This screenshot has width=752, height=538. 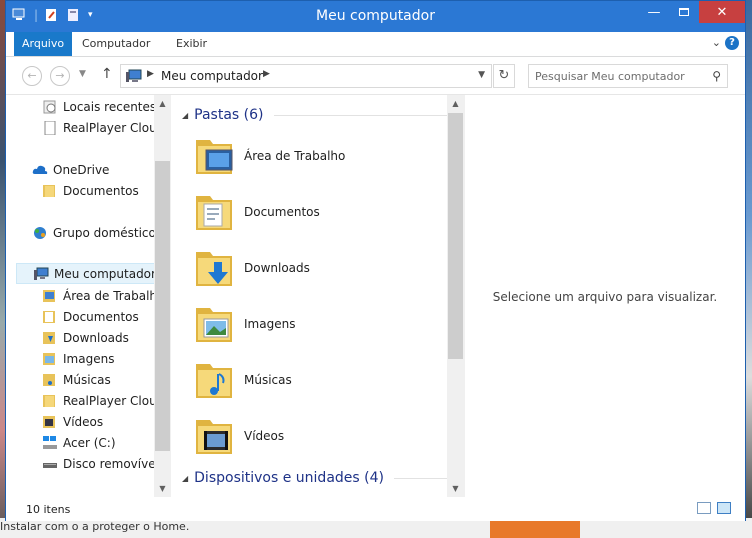 I want to click on address-history-chevron-icon: ▼, so click(x=481, y=75).